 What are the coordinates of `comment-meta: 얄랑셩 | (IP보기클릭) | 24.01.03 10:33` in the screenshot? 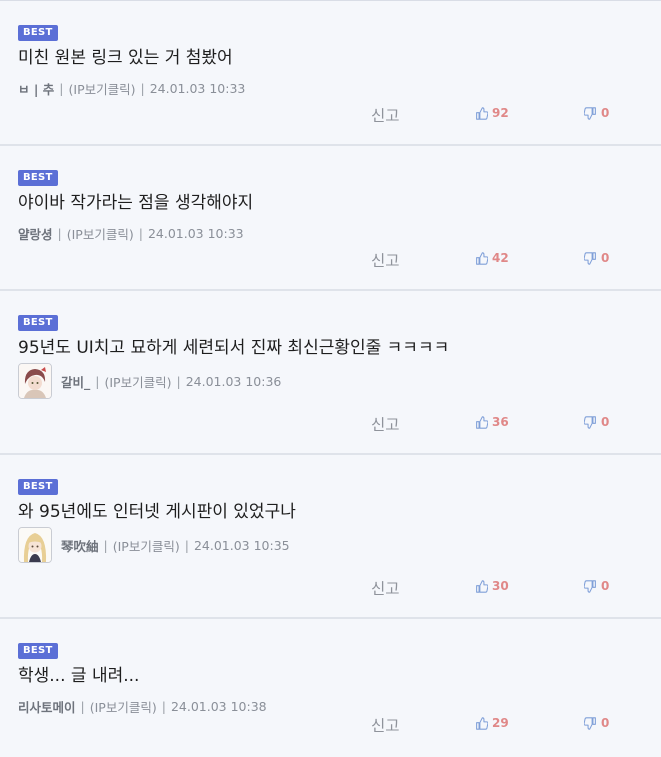 It's located at (131, 233).